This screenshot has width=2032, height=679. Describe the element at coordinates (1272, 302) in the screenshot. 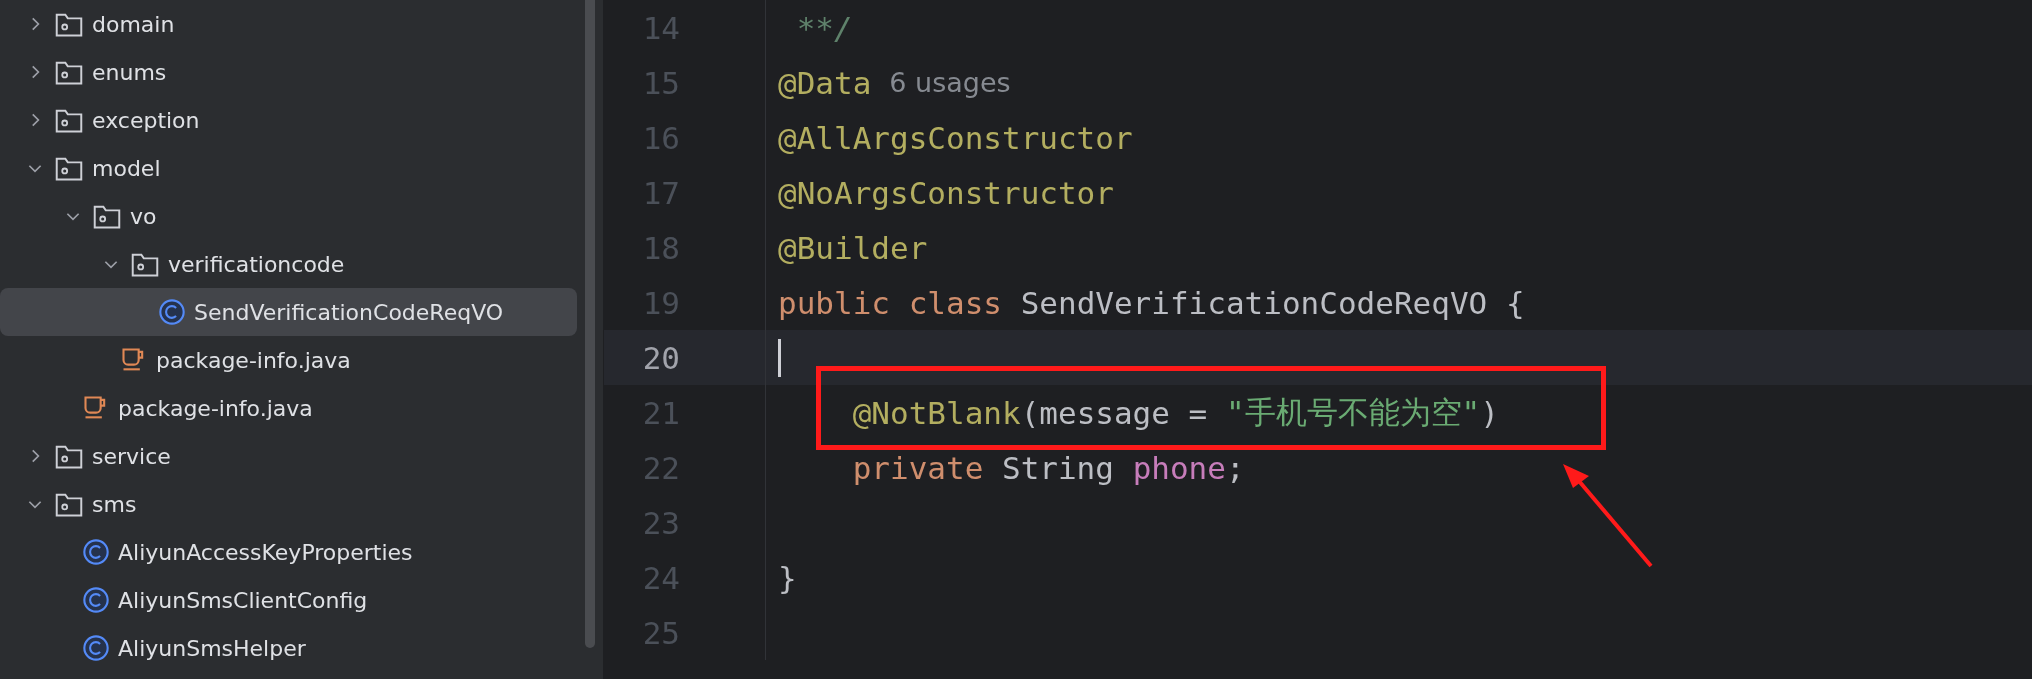

I see `code-text: SendVerificationCodeReqVO {` at that location.